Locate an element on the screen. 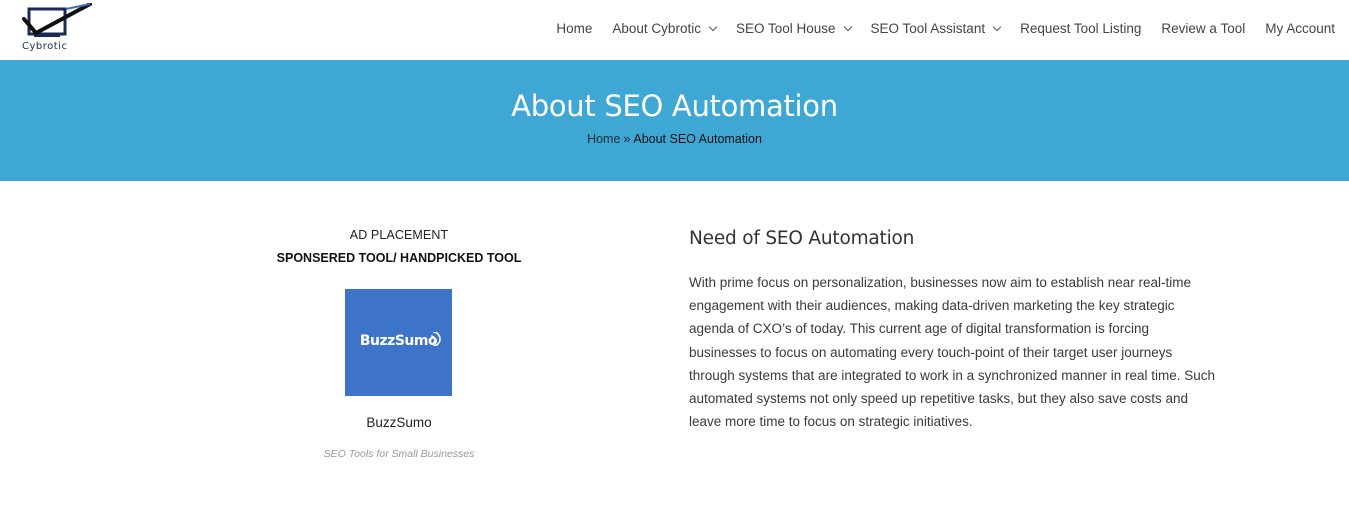 Image resolution: width=1349 pixels, height=531 pixels. nav-home-label: Home is located at coordinates (574, 28).